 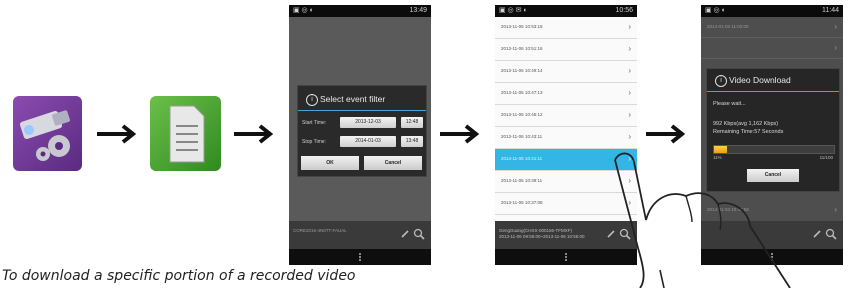 What do you see at coordinates (830, 10) in the screenshot?
I see `status-time: 11:44` at bounding box center [830, 10].